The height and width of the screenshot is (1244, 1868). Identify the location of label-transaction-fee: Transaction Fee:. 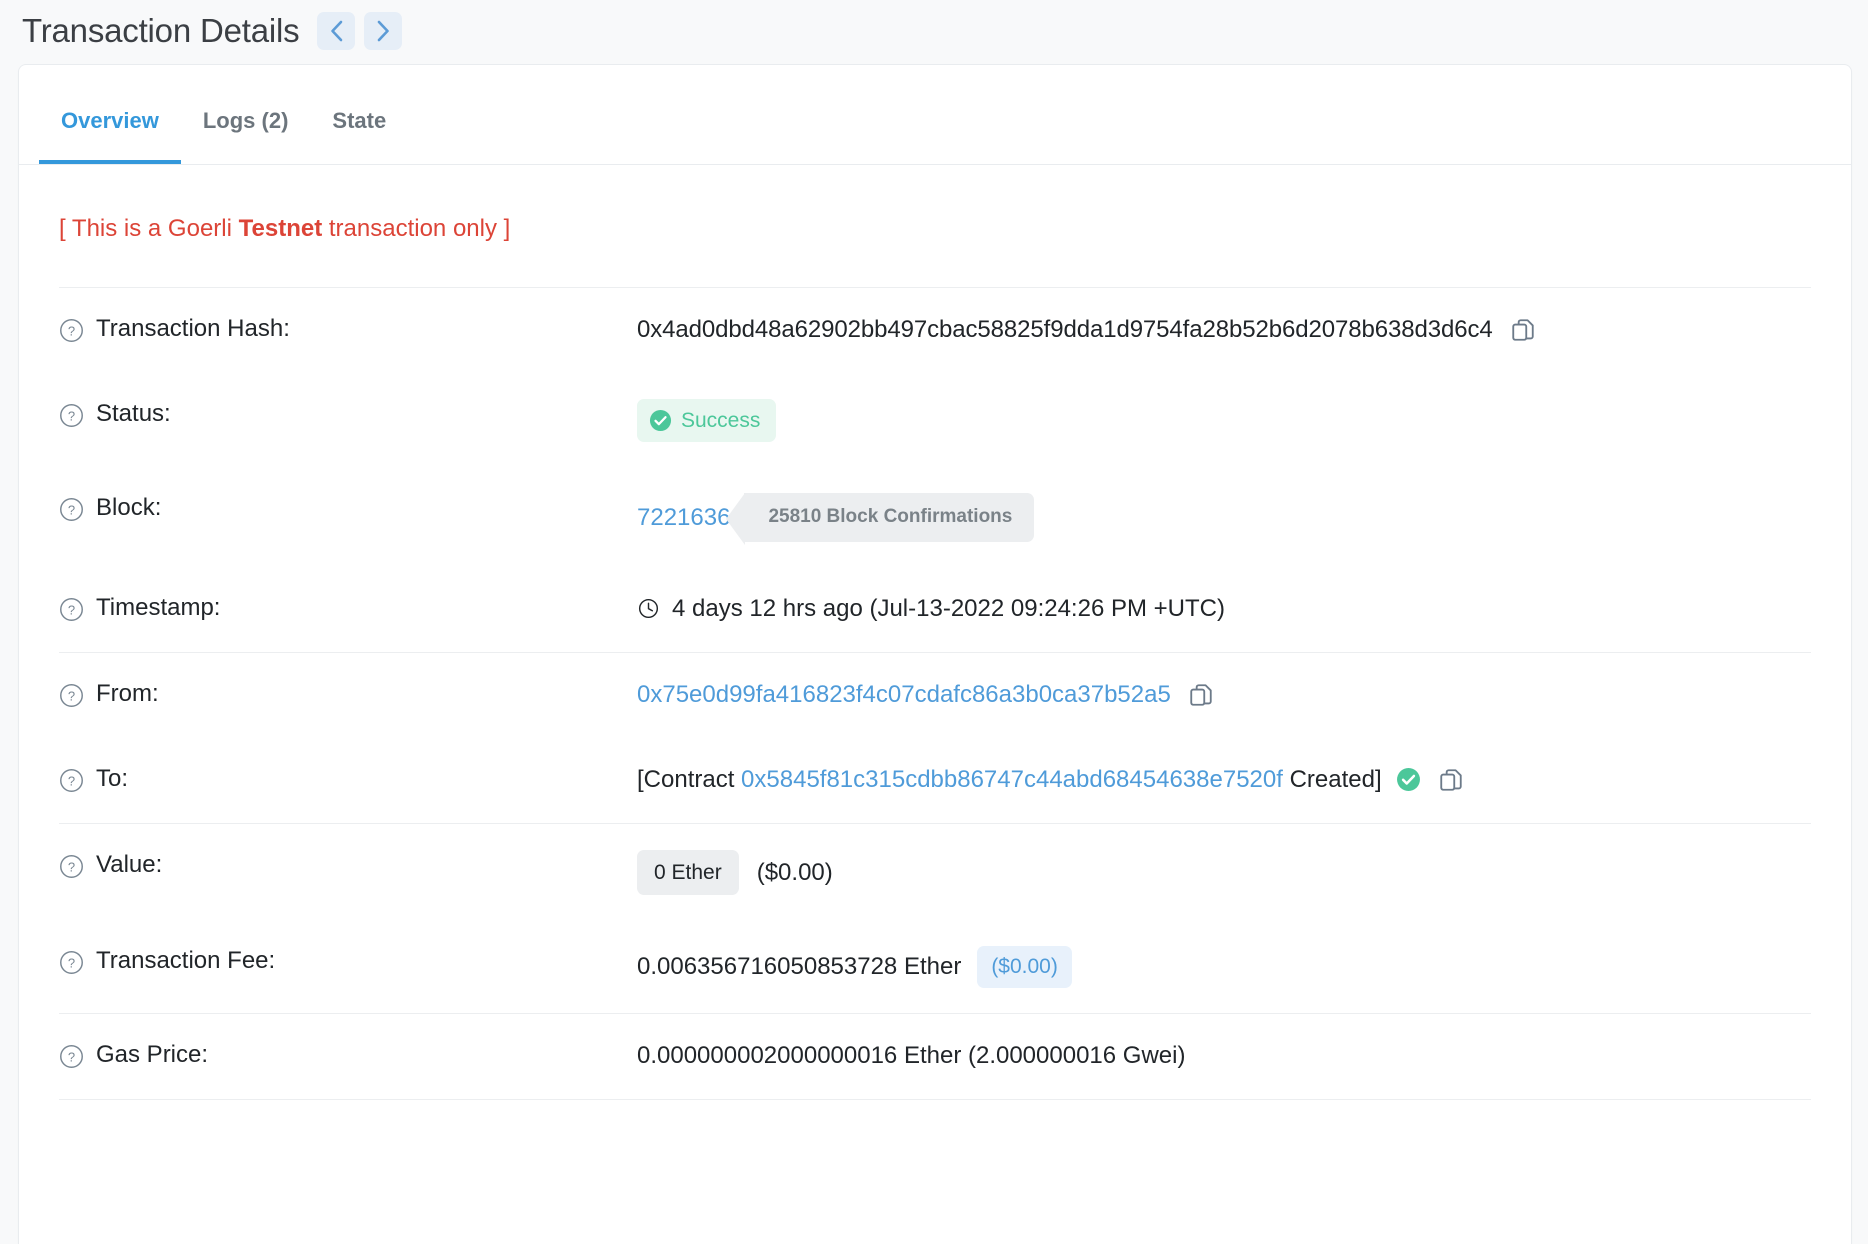
(186, 961).